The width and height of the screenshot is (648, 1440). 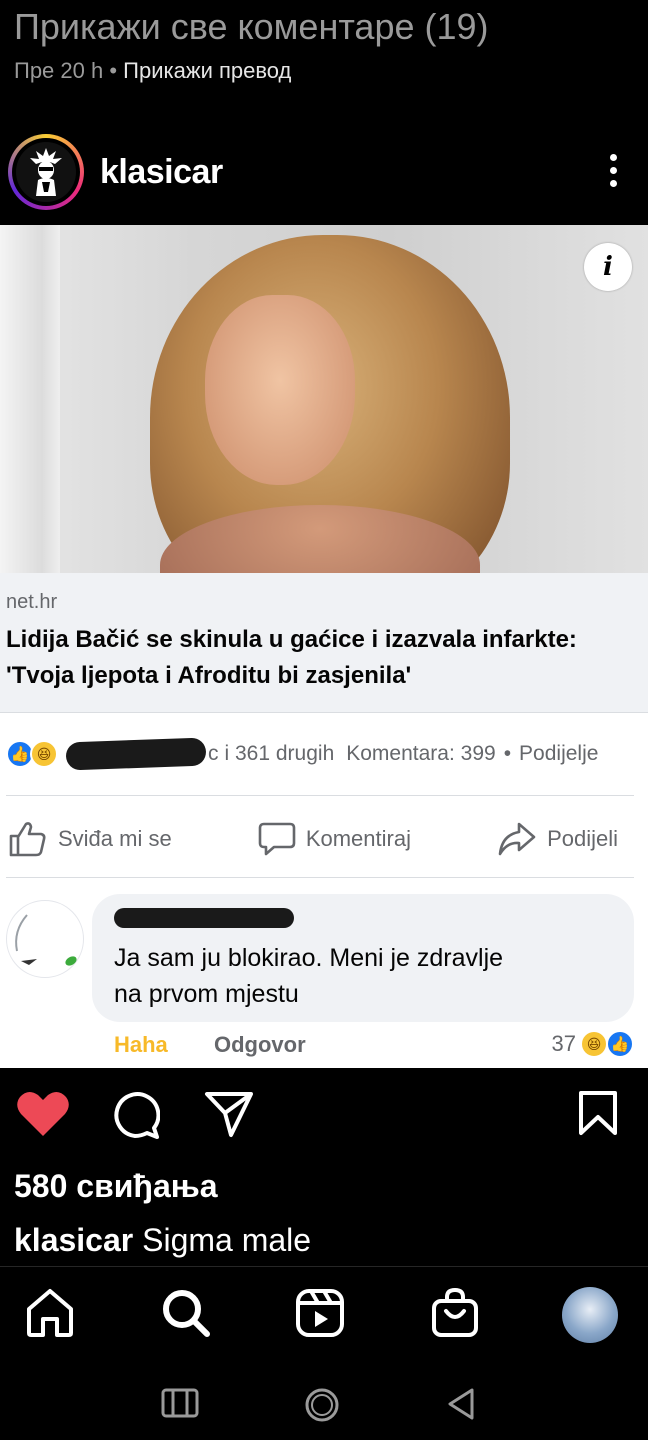 What do you see at coordinates (461, 1406) in the screenshot?
I see `back-icon` at bounding box center [461, 1406].